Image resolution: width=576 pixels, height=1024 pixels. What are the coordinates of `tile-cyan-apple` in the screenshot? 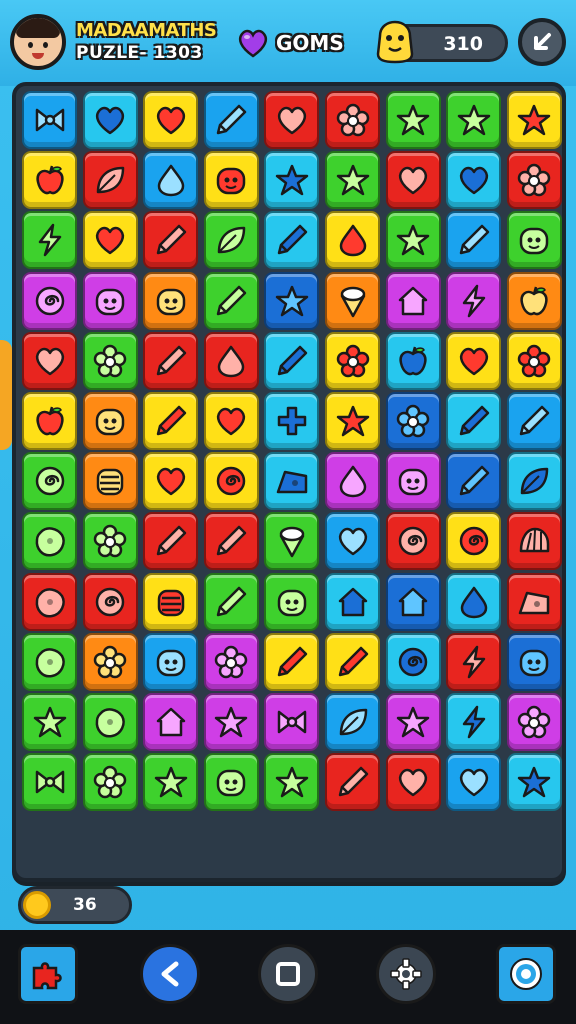 It's located at (413, 360).